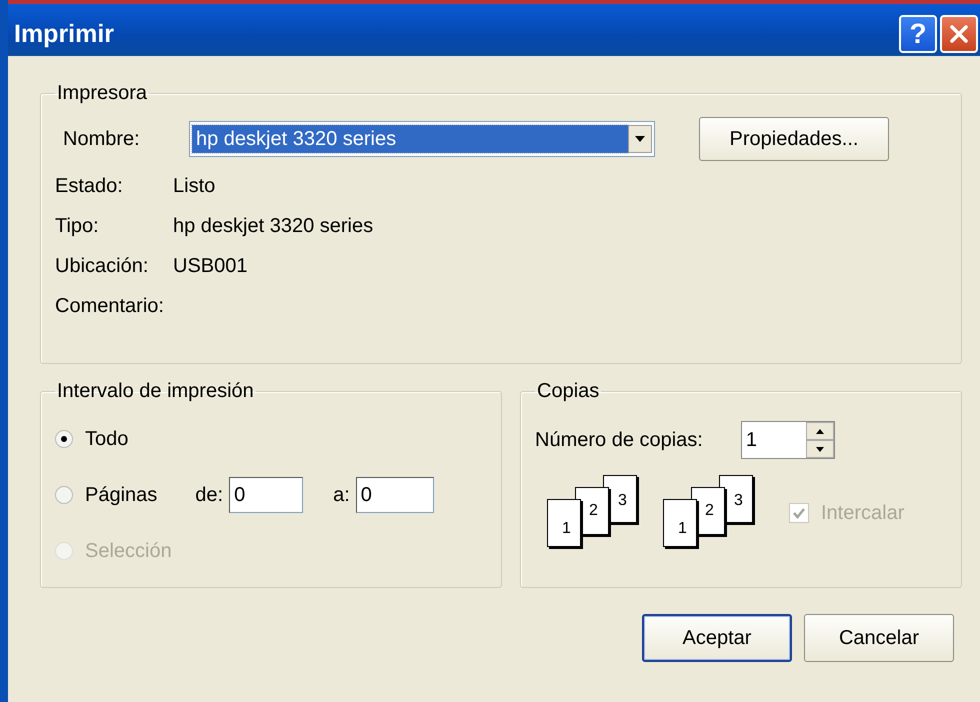  I want to click on group-title: Copias, so click(568, 391).